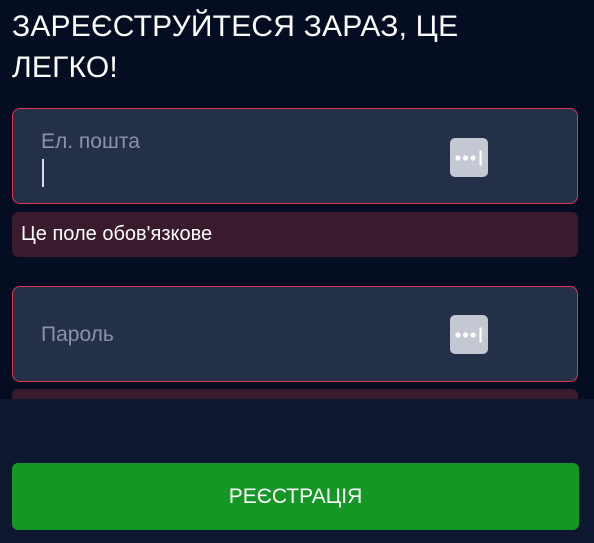  Describe the element at coordinates (295, 394) in the screenshot. I see `password-error-message` at that location.